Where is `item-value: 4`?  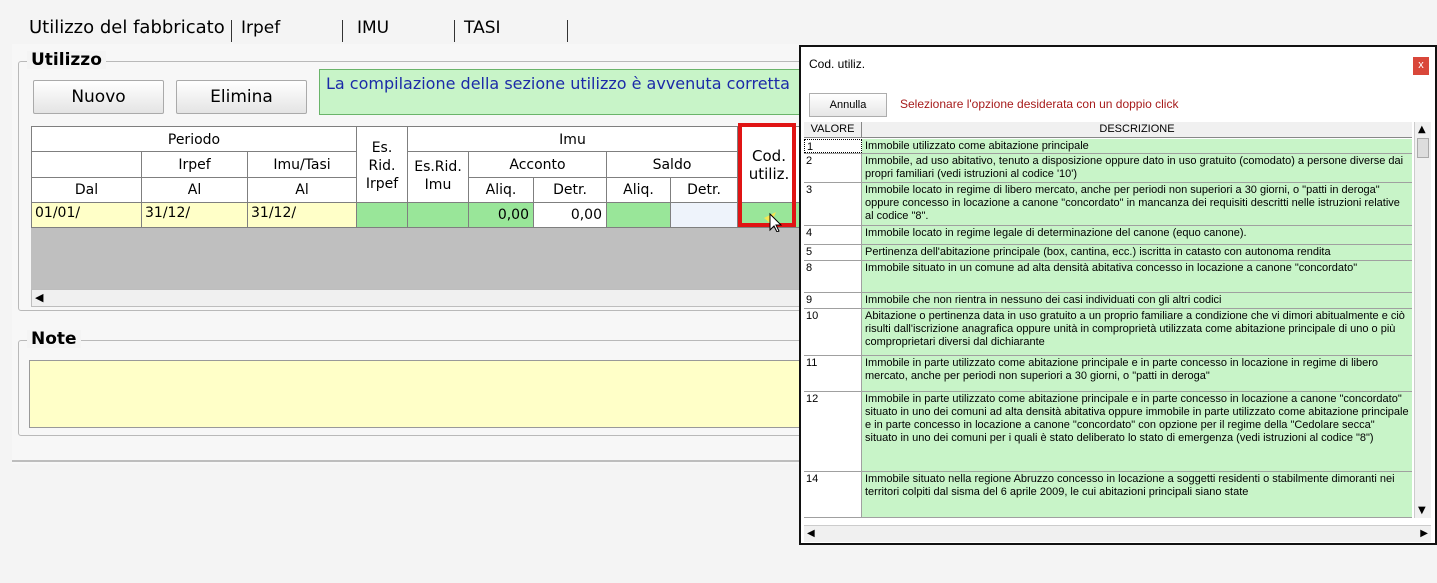
item-value: 4 is located at coordinates (833, 235).